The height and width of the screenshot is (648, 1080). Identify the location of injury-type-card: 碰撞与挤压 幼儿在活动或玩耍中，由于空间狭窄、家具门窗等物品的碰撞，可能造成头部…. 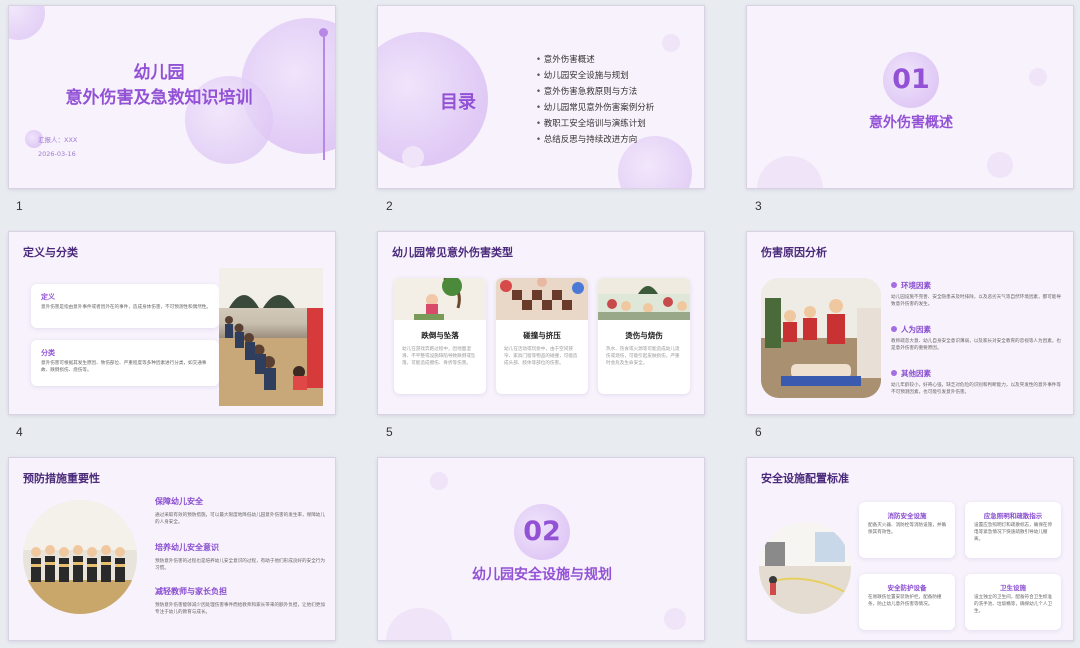
(542, 336).